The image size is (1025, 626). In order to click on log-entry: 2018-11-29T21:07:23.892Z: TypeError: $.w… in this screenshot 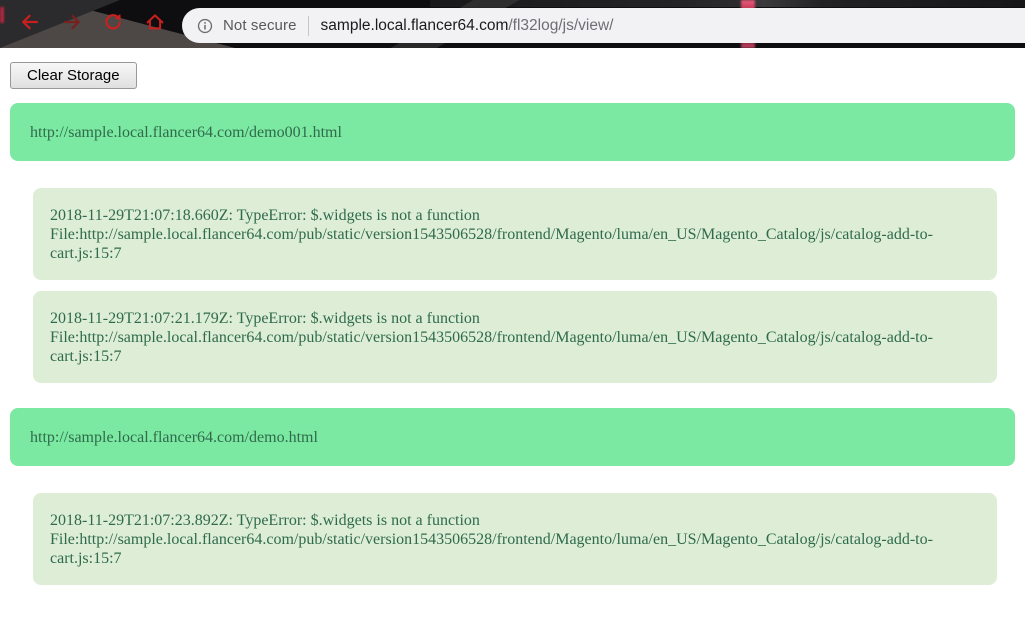, I will do `click(515, 539)`.